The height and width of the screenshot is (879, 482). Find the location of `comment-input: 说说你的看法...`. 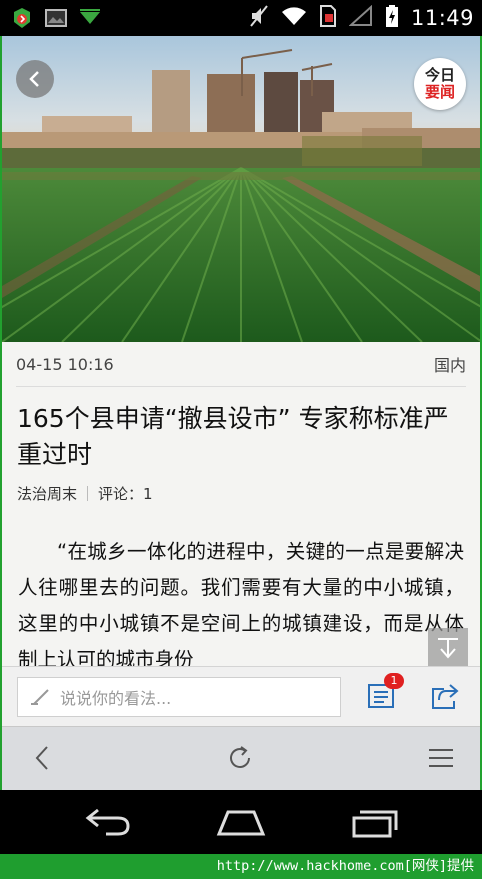

comment-input: 说说你的看法... is located at coordinates (179, 697).